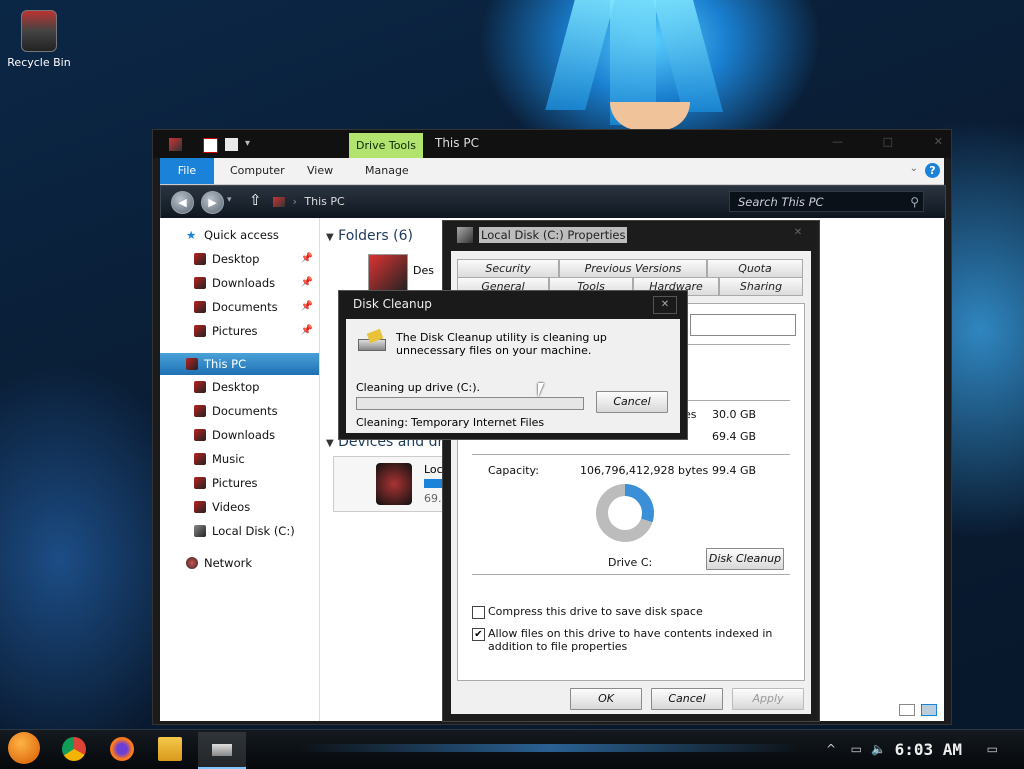  I want to click on apply-button: Apply, so click(768, 699).